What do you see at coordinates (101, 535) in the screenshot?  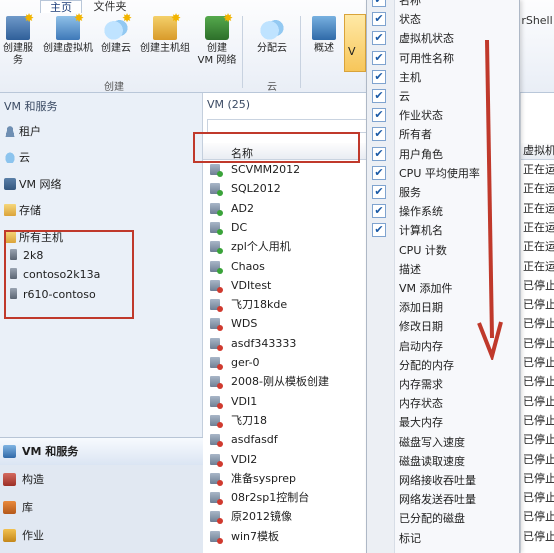 I see `workspace-jobs: 作业` at bounding box center [101, 535].